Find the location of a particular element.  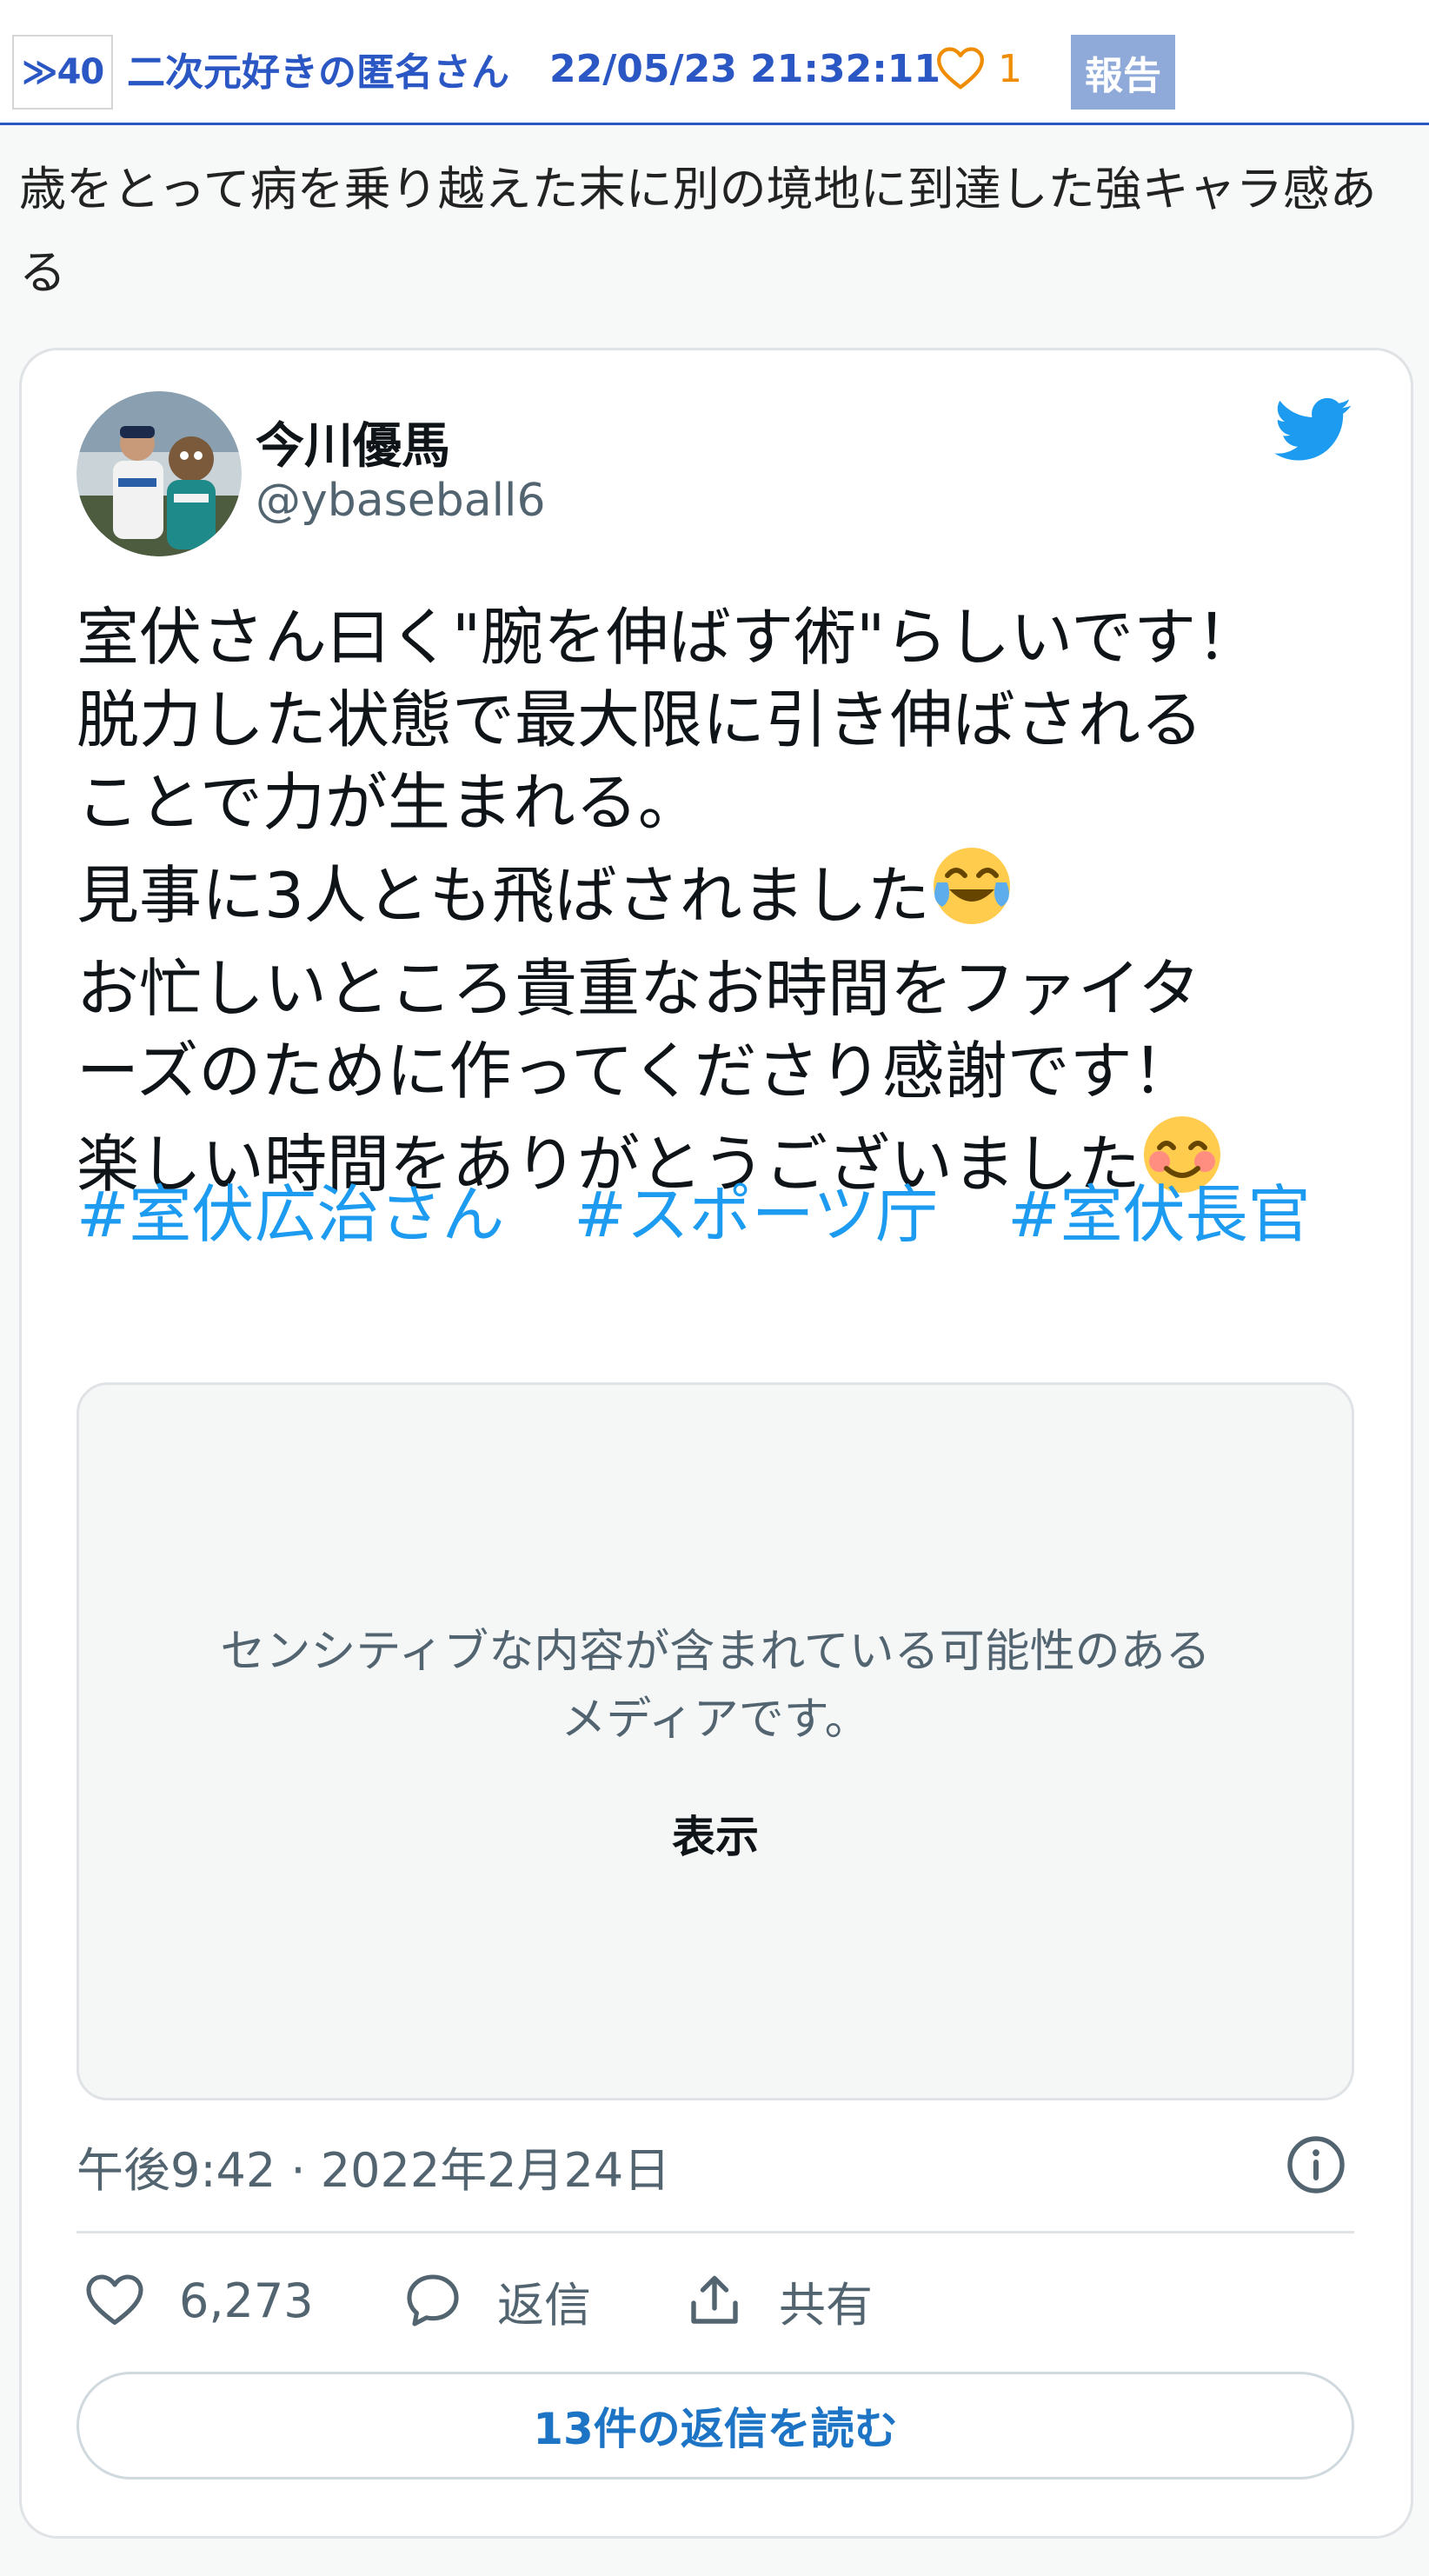

hashtag-list: #室伏広治さん #スポーツ庁 #室伏長官 is located at coordinates (728, 1215).